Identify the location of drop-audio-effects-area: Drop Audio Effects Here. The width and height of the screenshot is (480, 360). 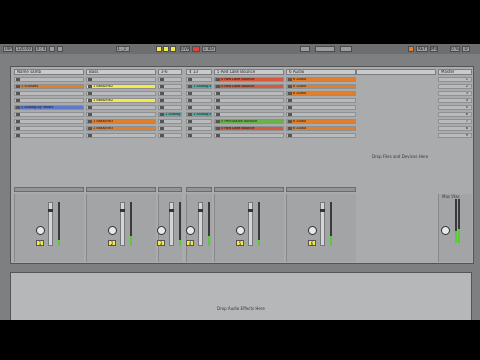
(241, 308).